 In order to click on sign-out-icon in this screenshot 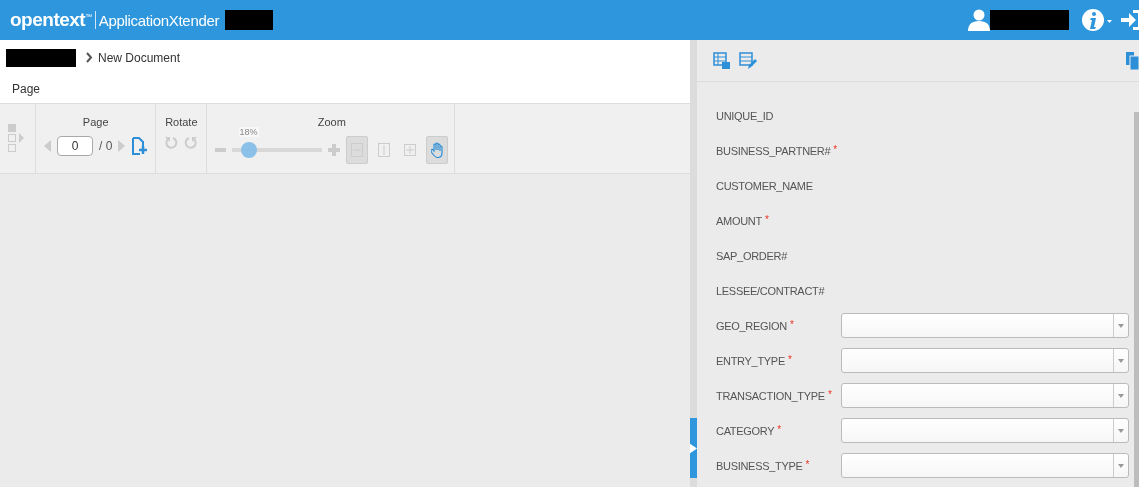, I will do `click(1130, 20)`.